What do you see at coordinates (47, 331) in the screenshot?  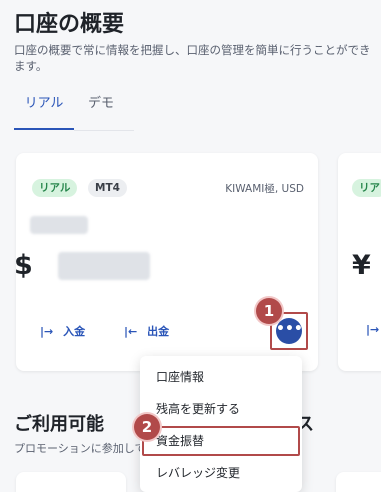 I see `deposit-arrow-icon: |→` at bounding box center [47, 331].